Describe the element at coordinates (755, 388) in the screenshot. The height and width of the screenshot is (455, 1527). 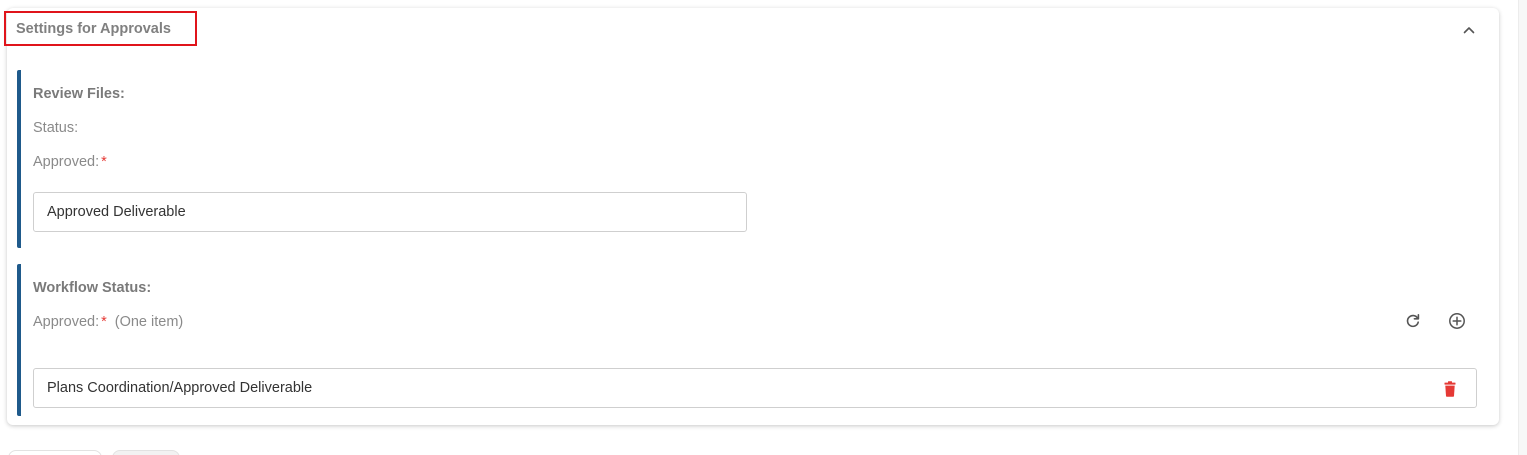
I see `workflow-status-item: Plans Coordination/Approved Deliverable` at that location.